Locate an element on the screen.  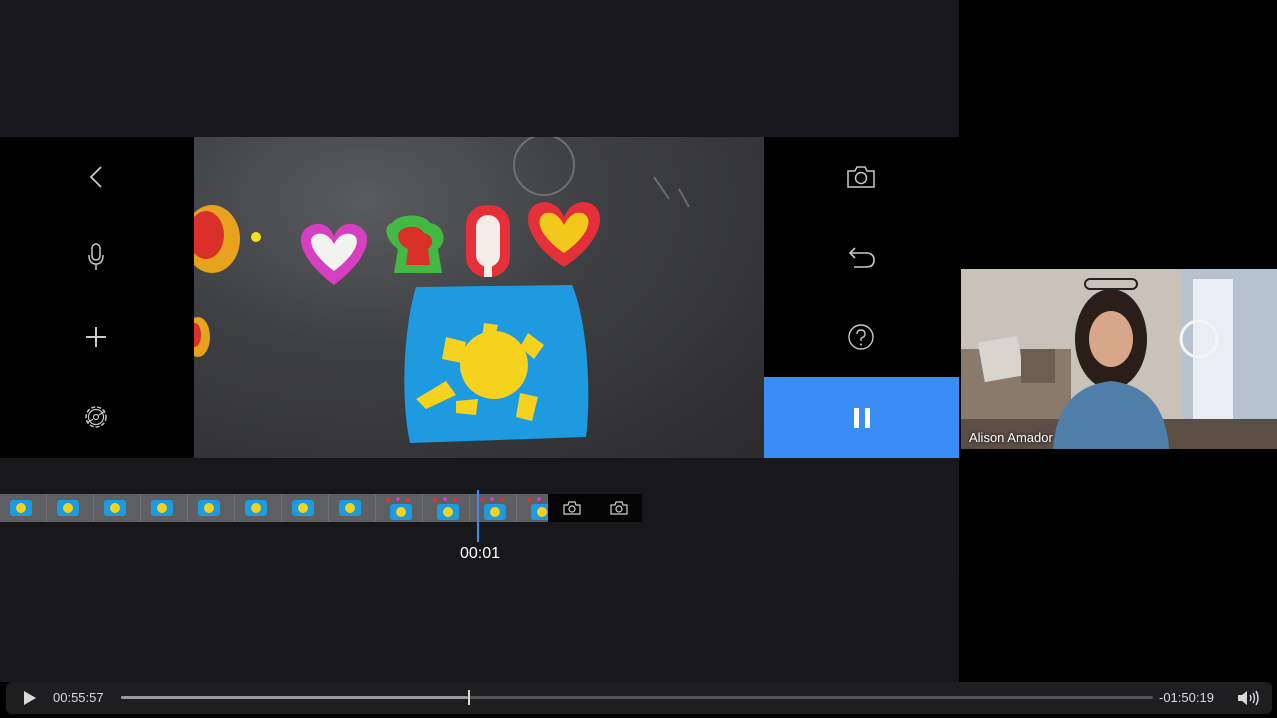
back-button is located at coordinates (96, 177).